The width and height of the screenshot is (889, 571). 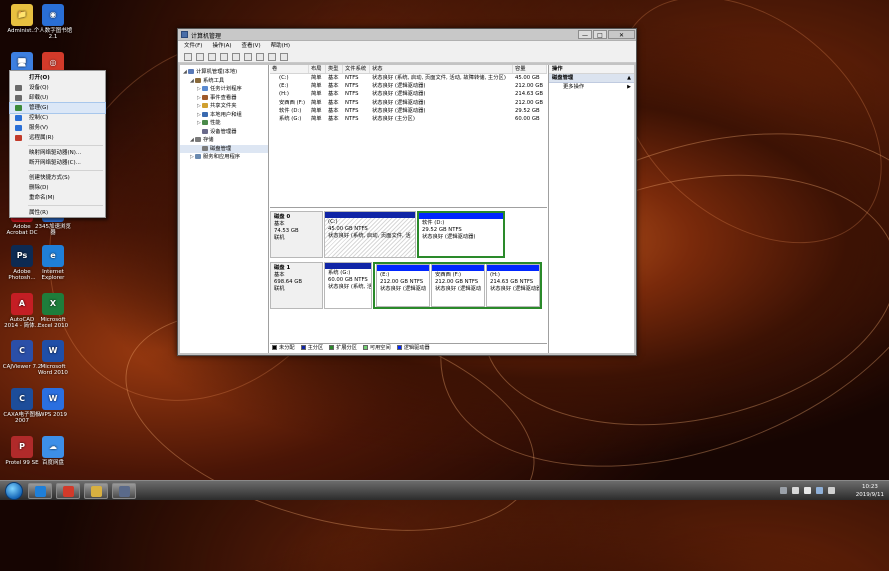 What do you see at coordinates (870, 491) in the screenshot?
I see `clock: 10:23 2019/9/11` at bounding box center [870, 491].